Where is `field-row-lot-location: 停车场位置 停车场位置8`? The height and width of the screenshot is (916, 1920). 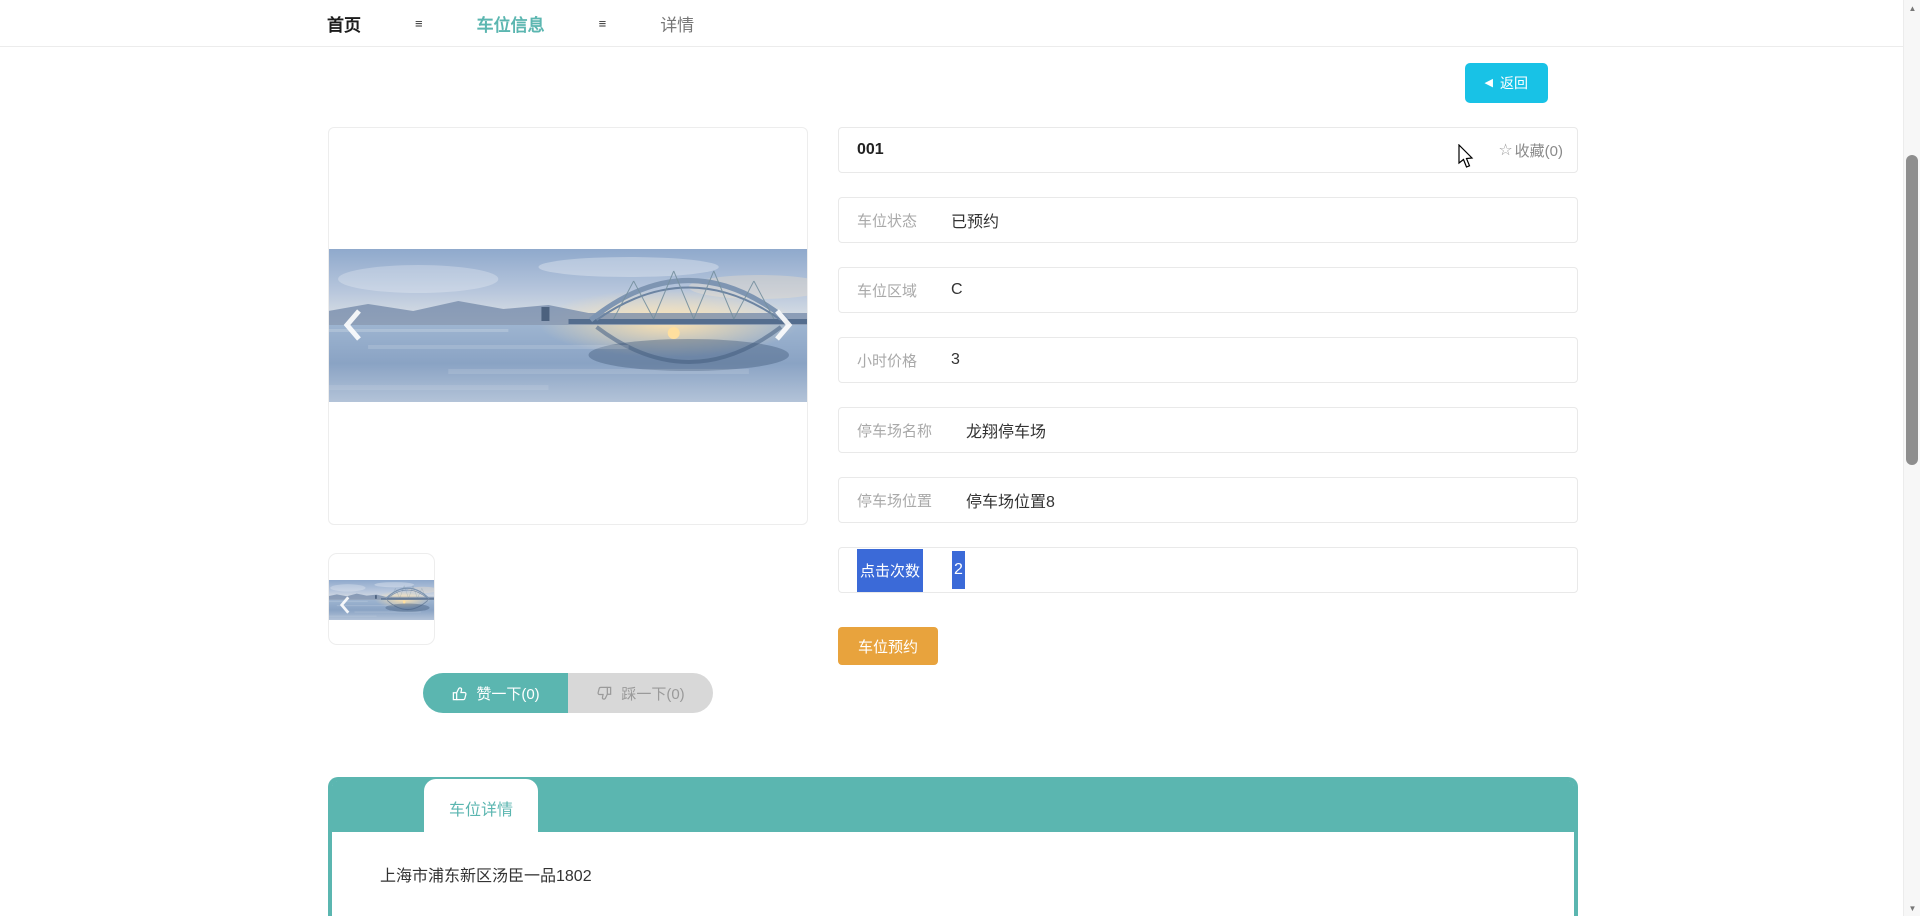
field-row-lot-location: 停车场位置 停车场位置8 is located at coordinates (1208, 500).